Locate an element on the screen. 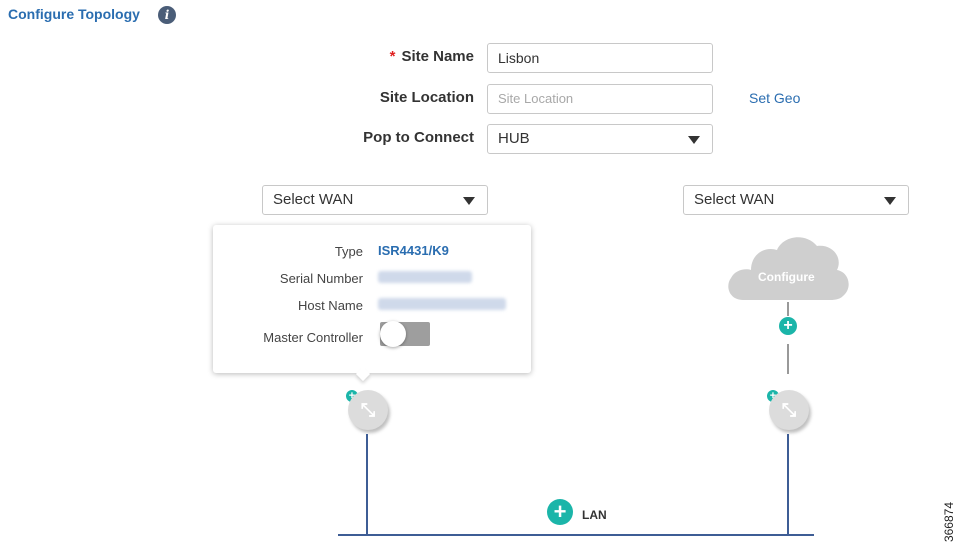 This screenshot has height=552, width=962. wan-select-right-value: Select WAN is located at coordinates (734, 199).